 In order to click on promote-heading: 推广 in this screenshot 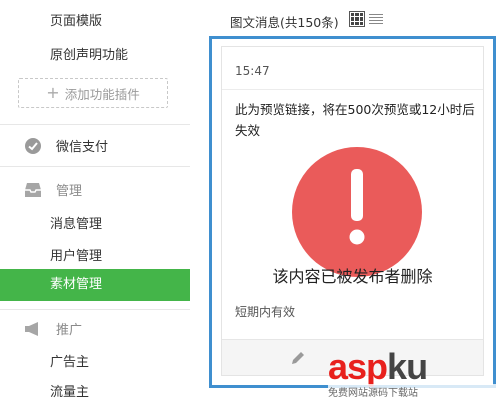, I will do `click(69, 330)`.